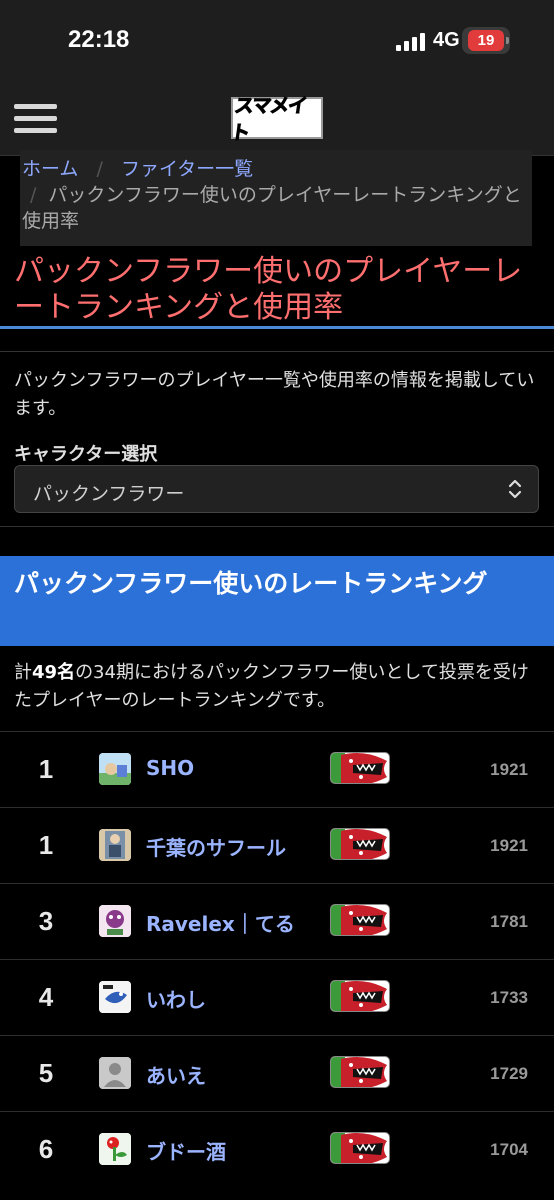 The width and height of the screenshot is (554, 1200). What do you see at coordinates (46, 997) in the screenshot?
I see `rank-number: 4` at bounding box center [46, 997].